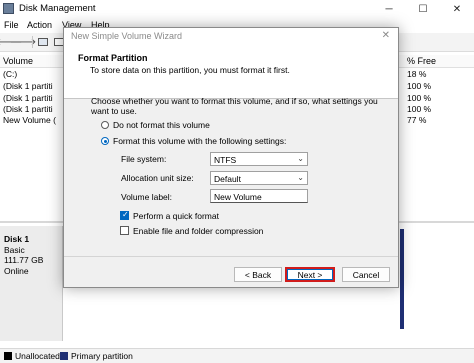  Describe the element at coordinates (176, 216) in the screenshot. I see `quick-format-label: Perform a quick format` at that location.